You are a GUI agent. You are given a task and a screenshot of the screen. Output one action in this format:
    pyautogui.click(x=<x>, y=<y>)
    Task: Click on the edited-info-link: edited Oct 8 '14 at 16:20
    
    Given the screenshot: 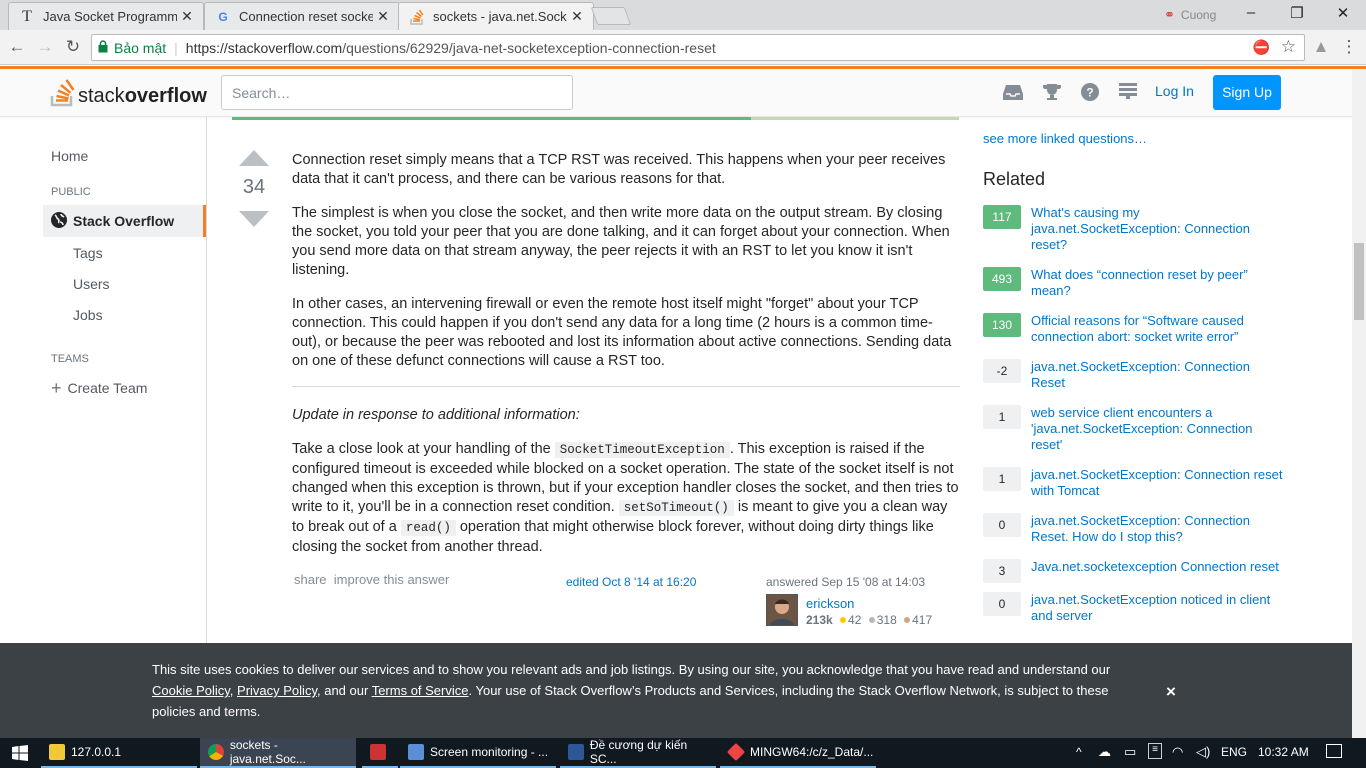 What is the action you would take?
    pyautogui.click(x=631, y=582)
    